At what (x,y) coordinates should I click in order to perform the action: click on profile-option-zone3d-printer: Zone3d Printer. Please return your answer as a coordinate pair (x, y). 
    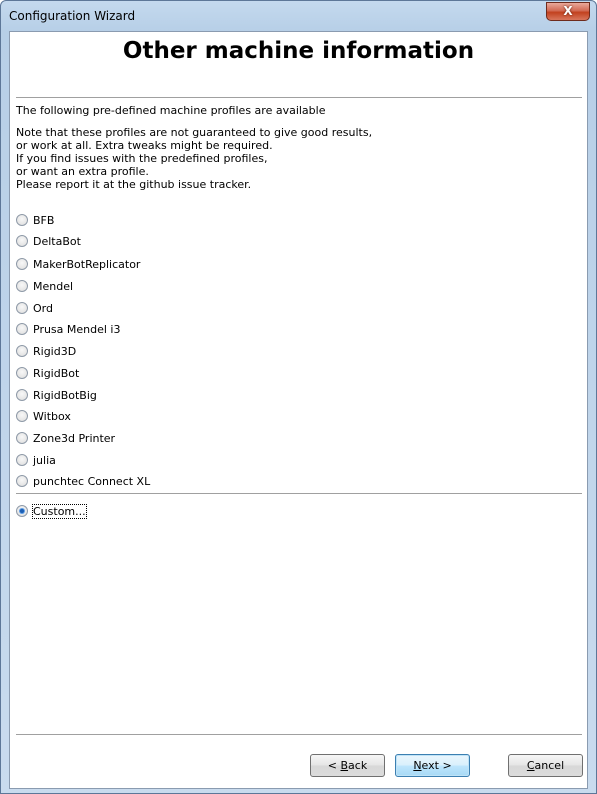
    Looking at the image, I should click on (65, 438).